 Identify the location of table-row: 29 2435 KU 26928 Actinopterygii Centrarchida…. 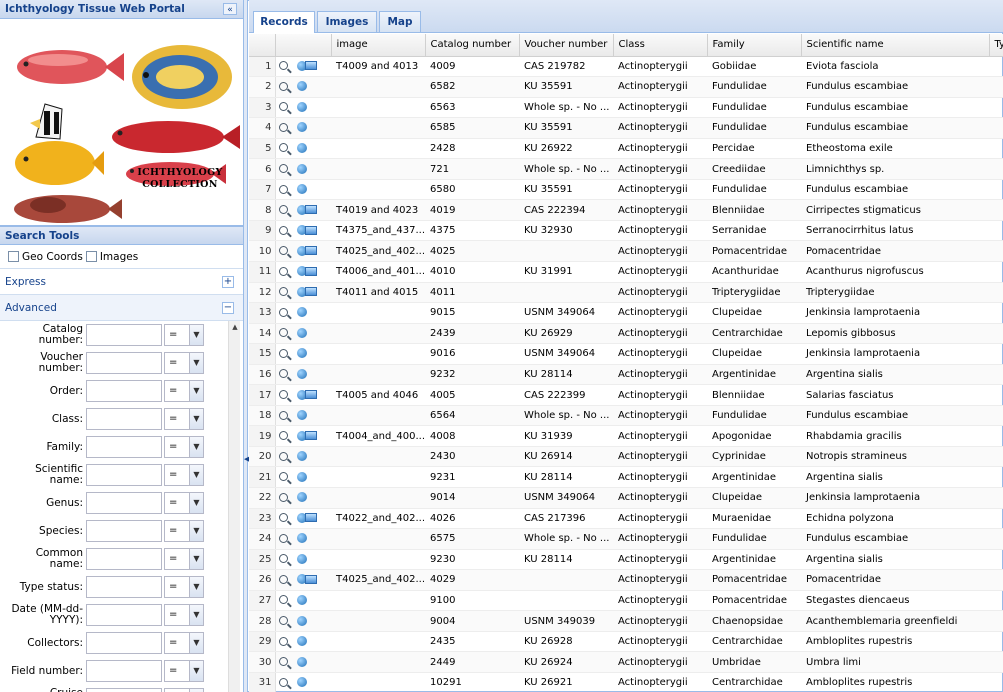
(626, 642).